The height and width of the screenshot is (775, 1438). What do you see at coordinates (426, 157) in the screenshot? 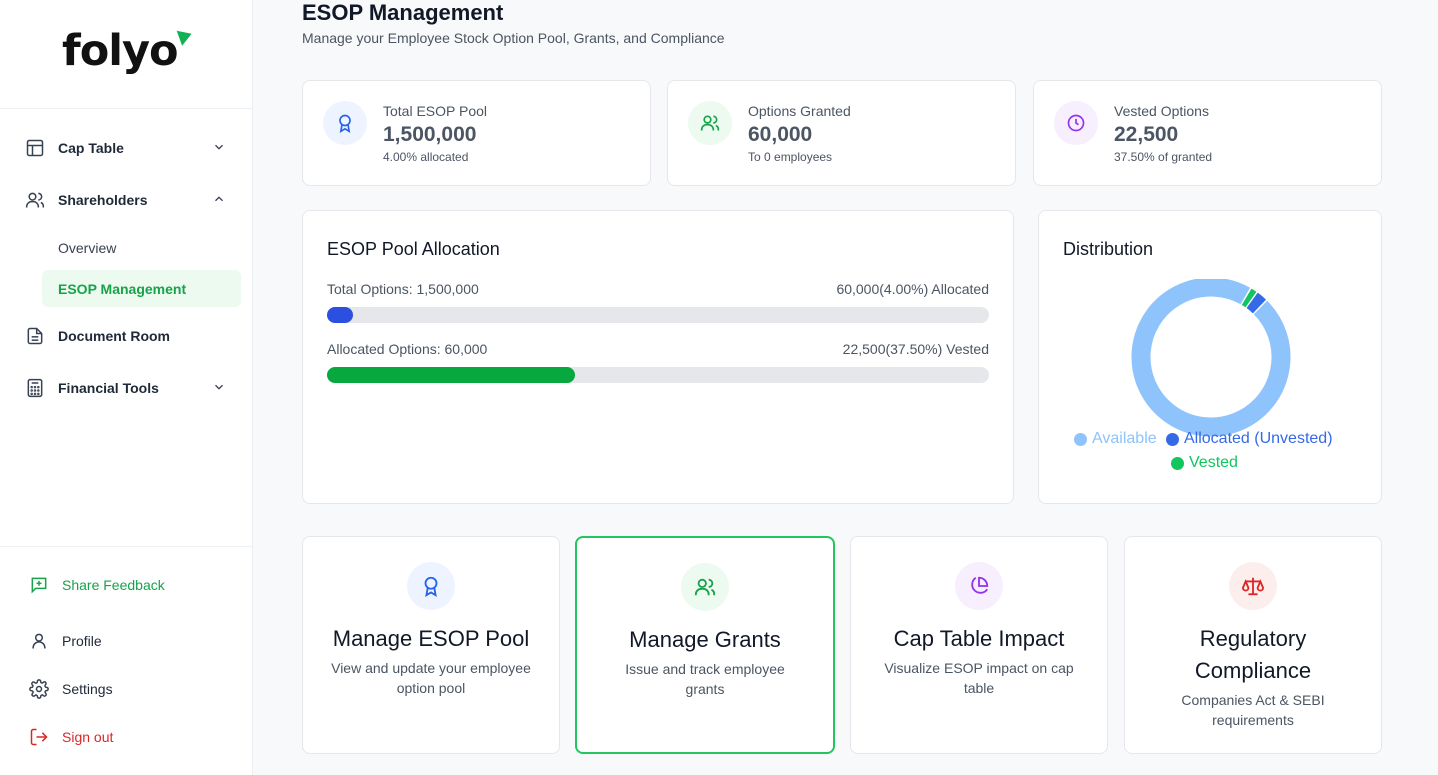
I see `stat-sub: 4.00% allocated` at bounding box center [426, 157].